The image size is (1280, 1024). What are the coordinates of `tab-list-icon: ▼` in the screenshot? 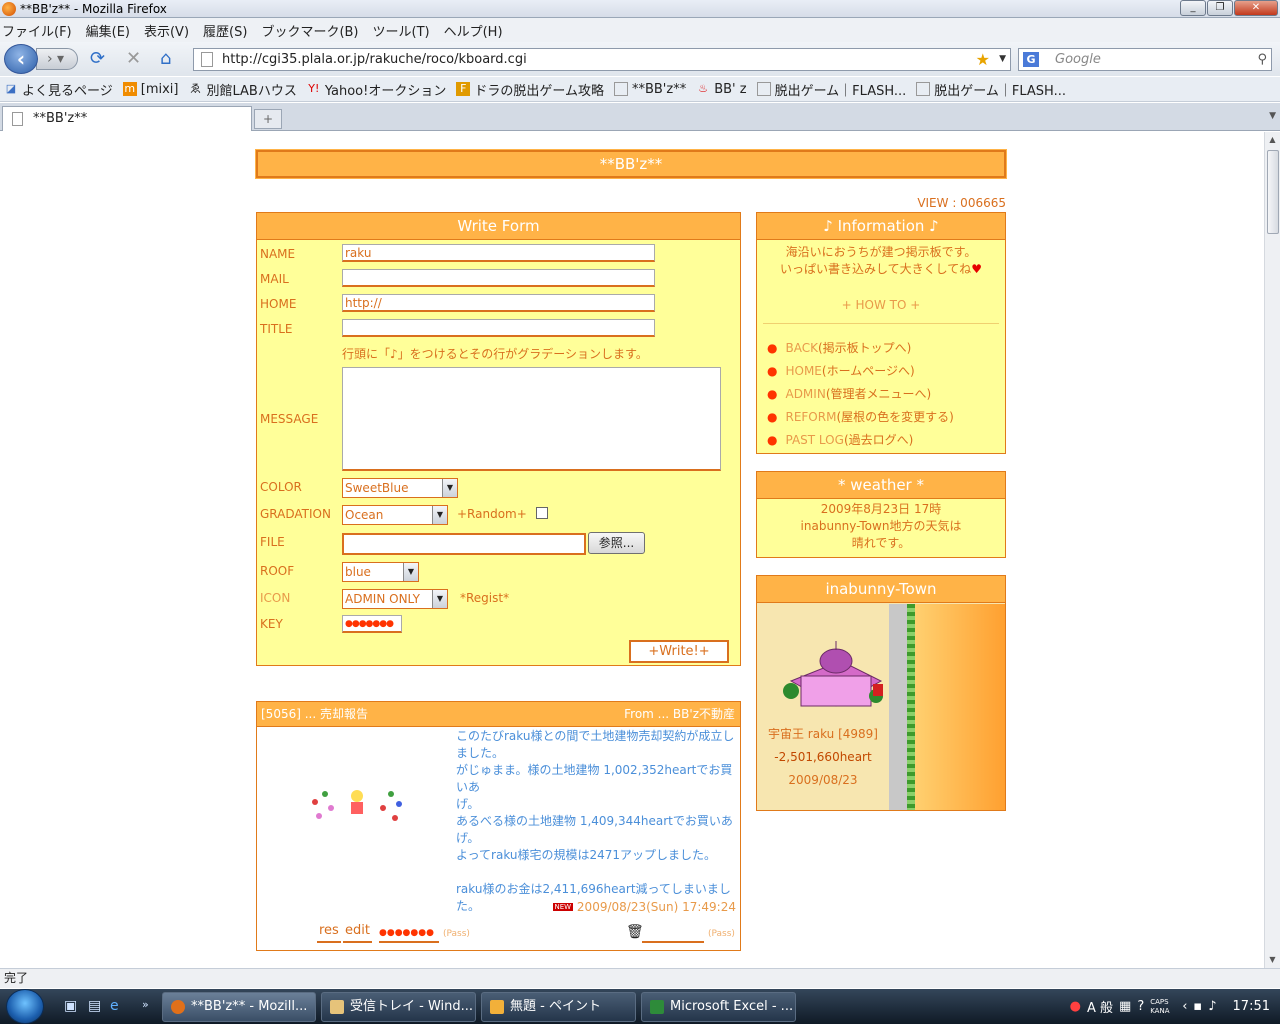 It's located at (1272, 116).